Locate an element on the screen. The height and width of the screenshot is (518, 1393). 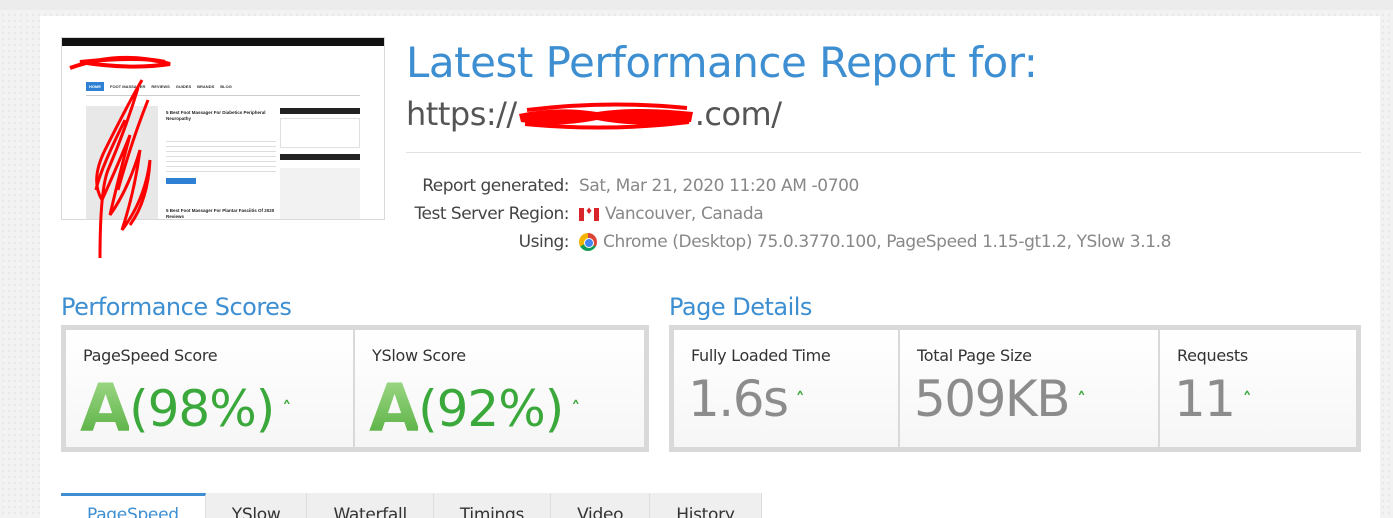
url-redaction is located at coordinates (605, 116).